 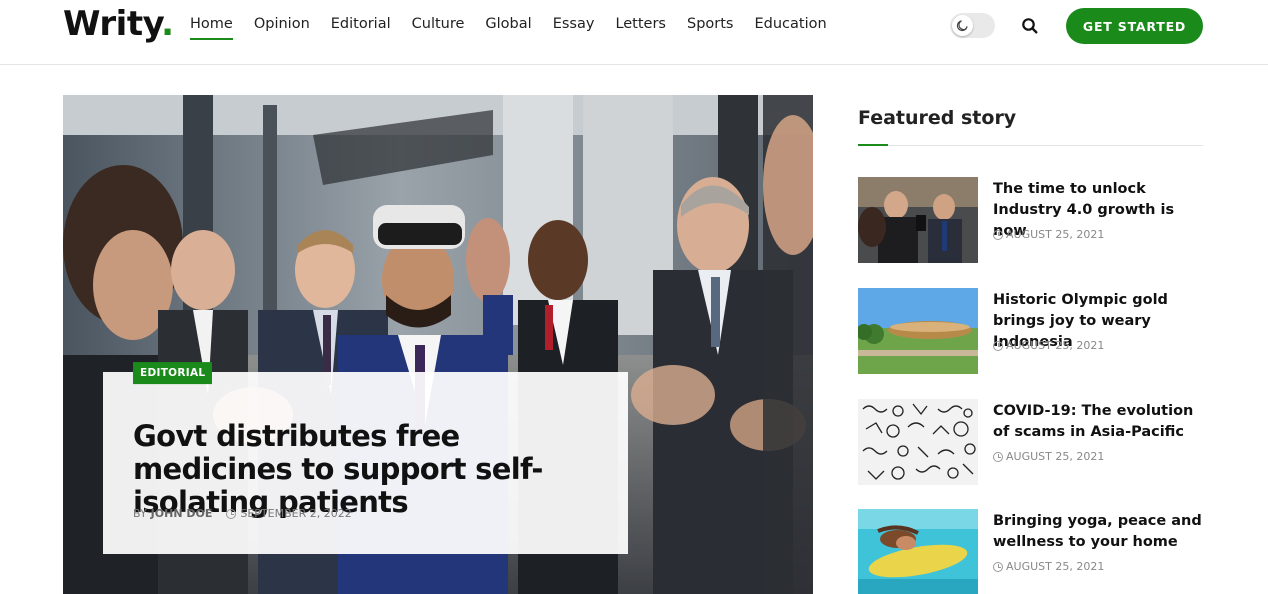 What do you see at coordinates (873, 145) in the screenshot?
I see `sidebar-divider-accent` at bounding box center [873, 145].